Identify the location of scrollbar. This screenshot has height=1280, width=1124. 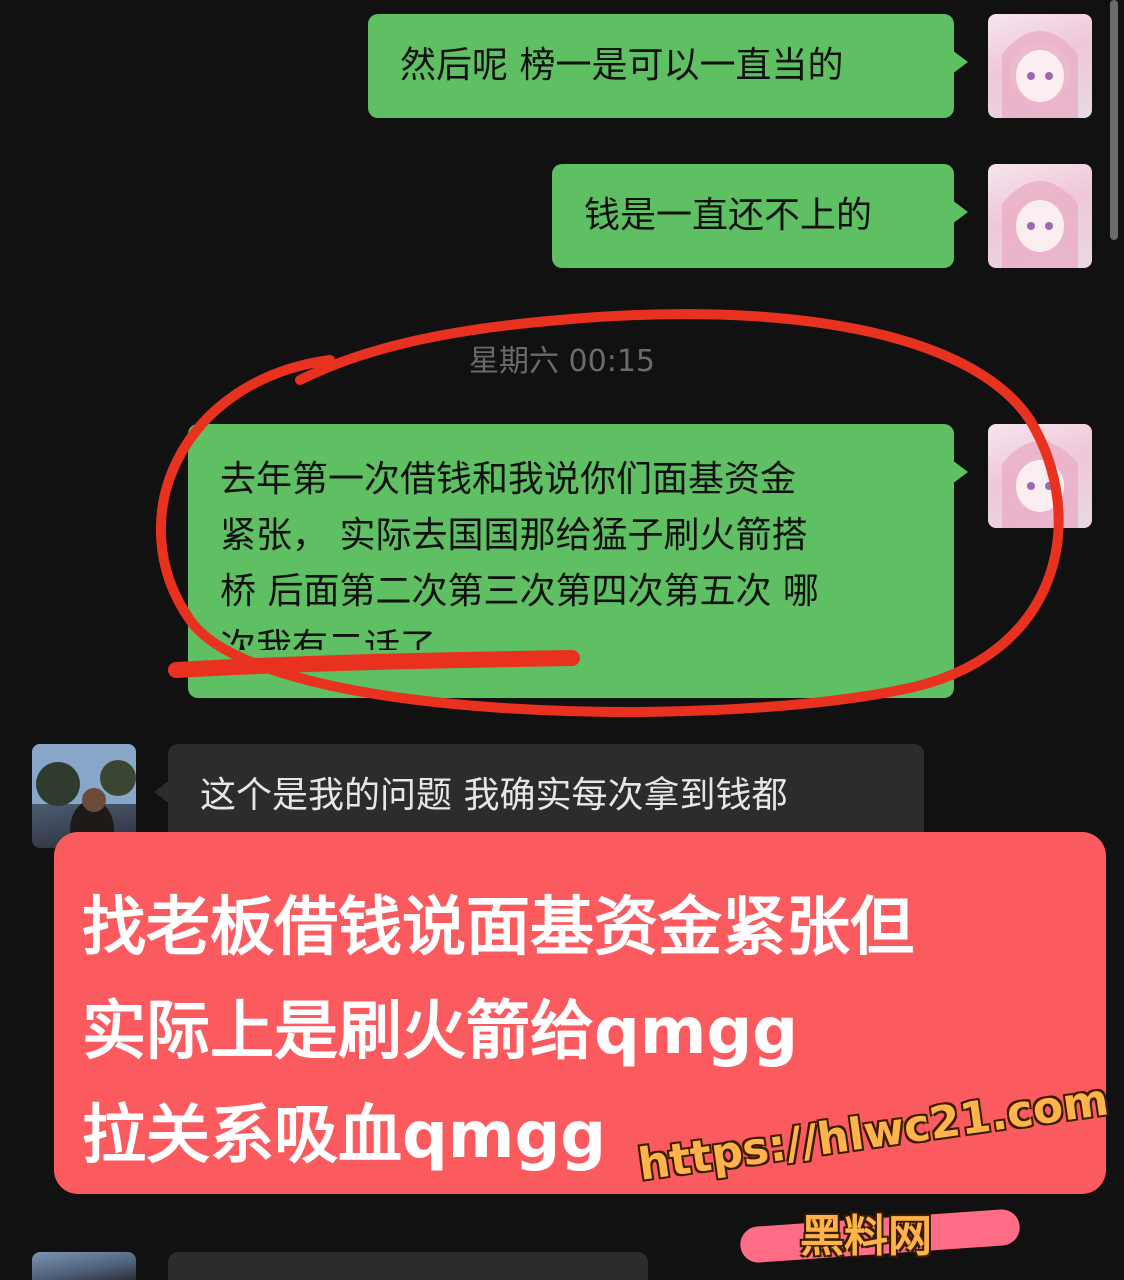
(1114, 120).